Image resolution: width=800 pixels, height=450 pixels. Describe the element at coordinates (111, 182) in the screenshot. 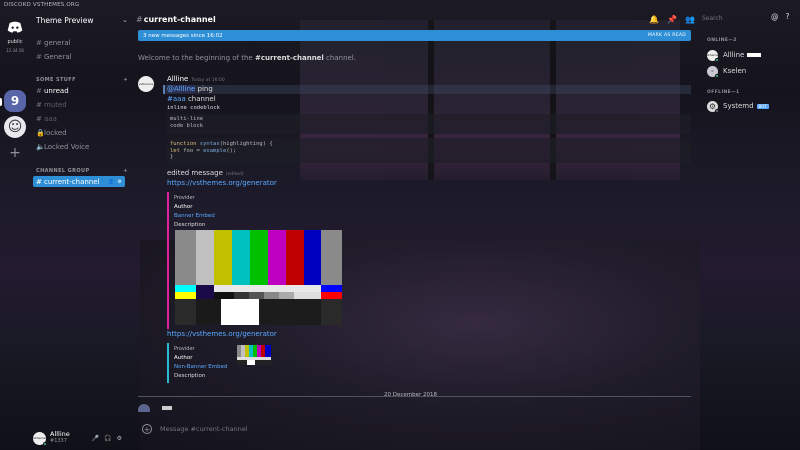

I see `invite-icon: 👤` at that location.